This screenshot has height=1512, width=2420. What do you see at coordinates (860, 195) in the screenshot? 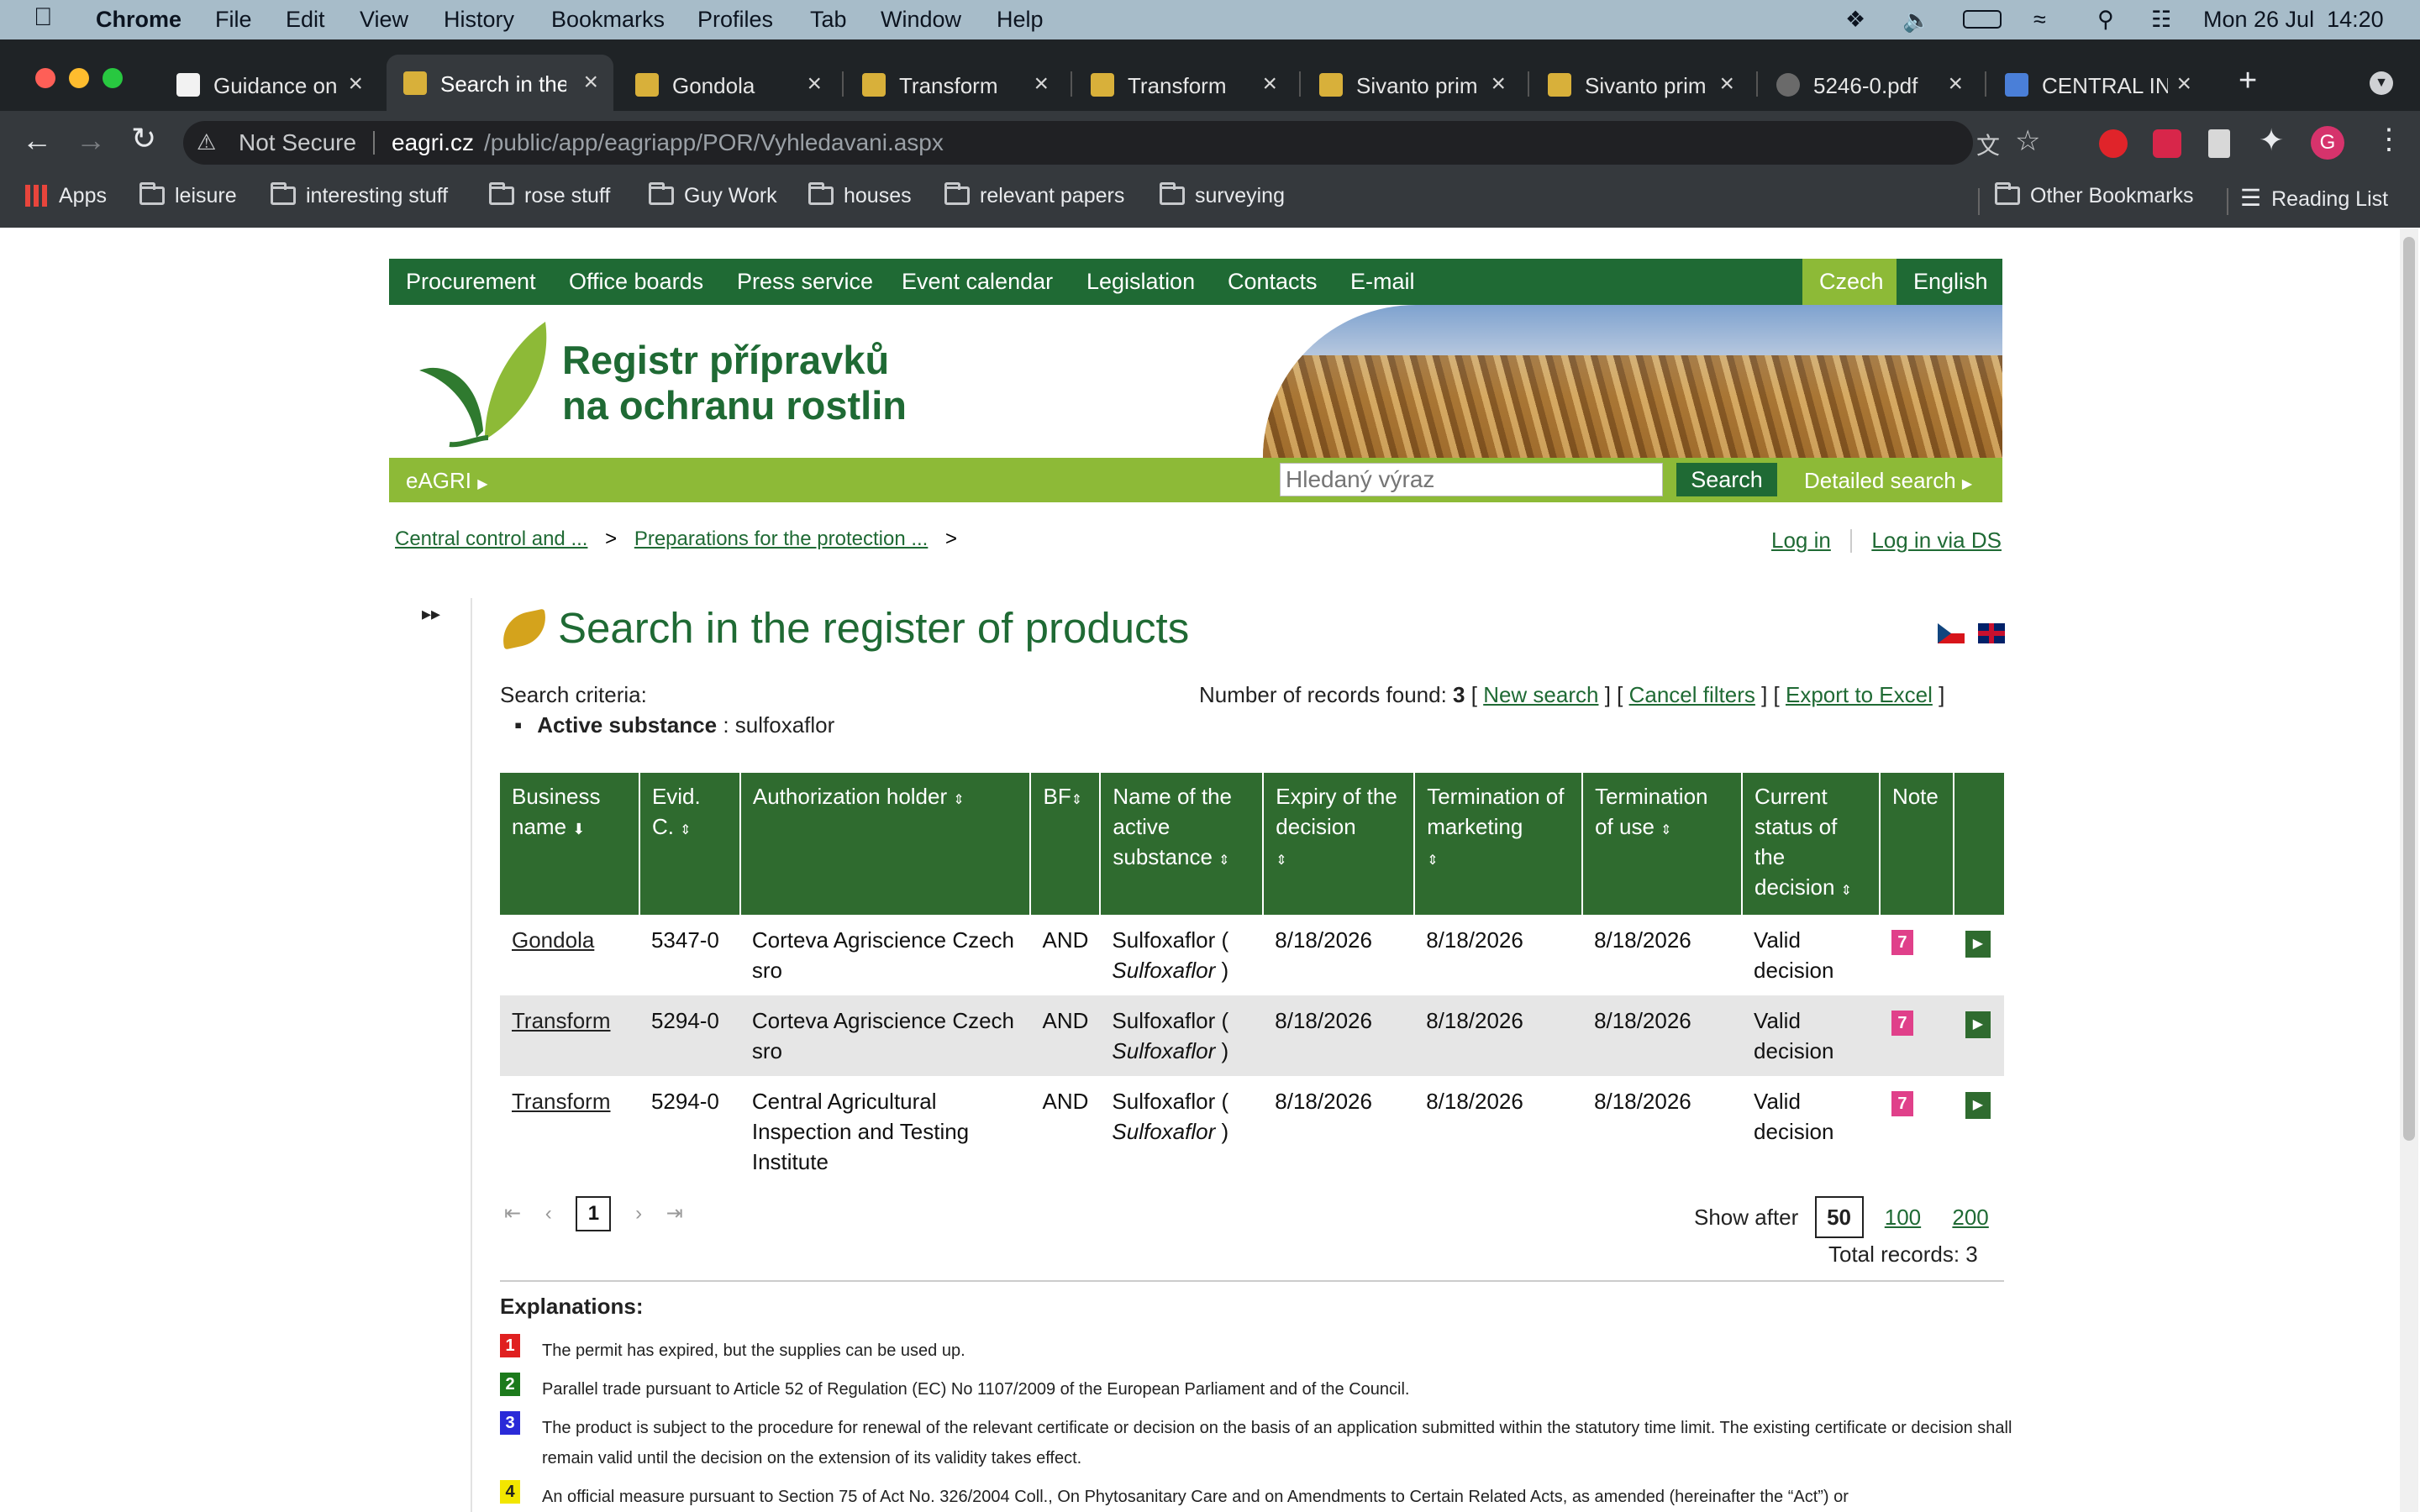
I see `bookmark-folder-houses: houses` at bounding box center [860, 195].